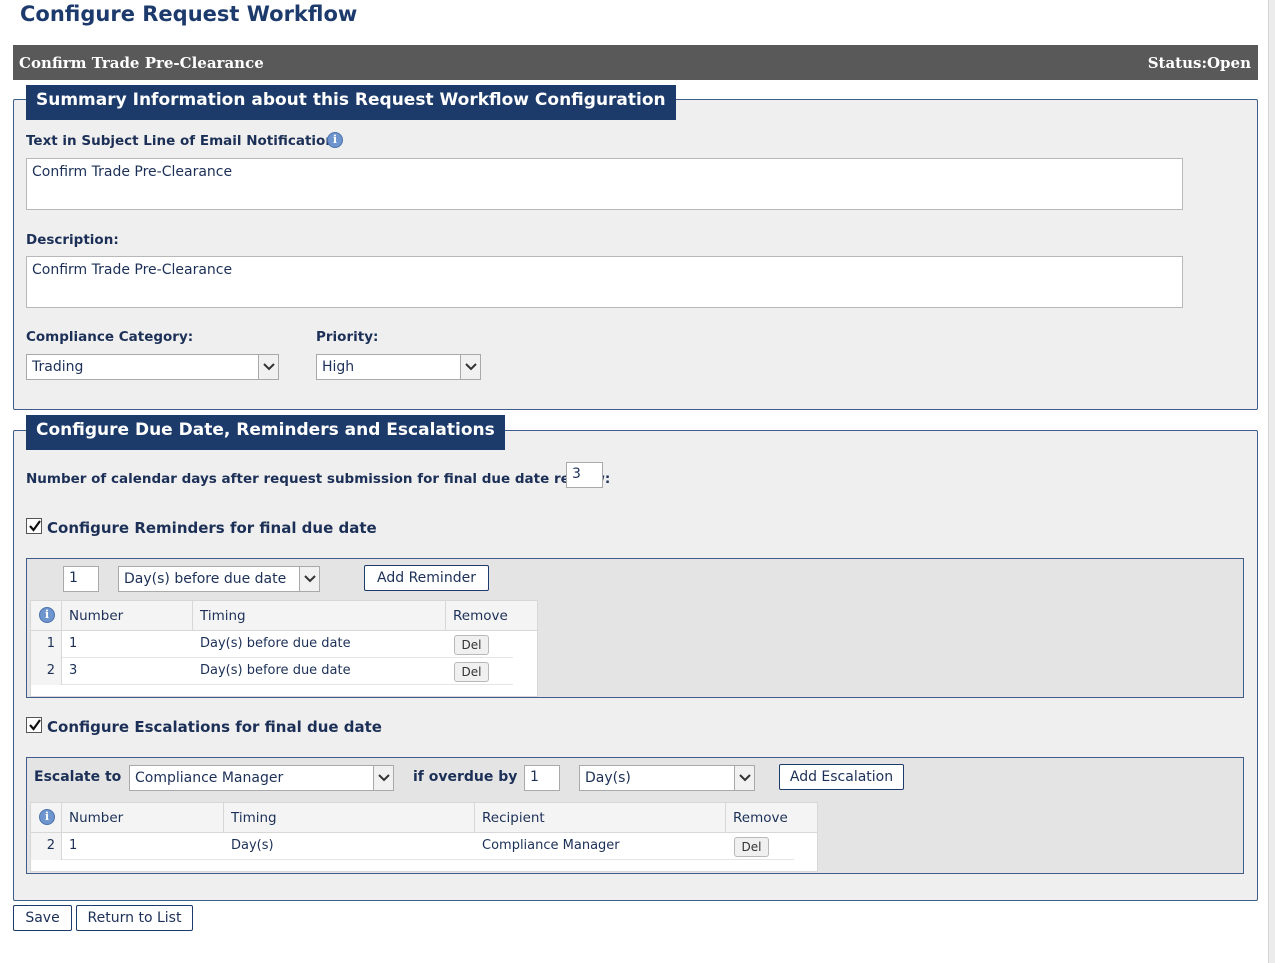 The image size is (1275, 963). Describe the element at coordinates (604, 184) in the screenshot. I see `subject-textarea: Confirm Trade Pre-Clearance` at that location.